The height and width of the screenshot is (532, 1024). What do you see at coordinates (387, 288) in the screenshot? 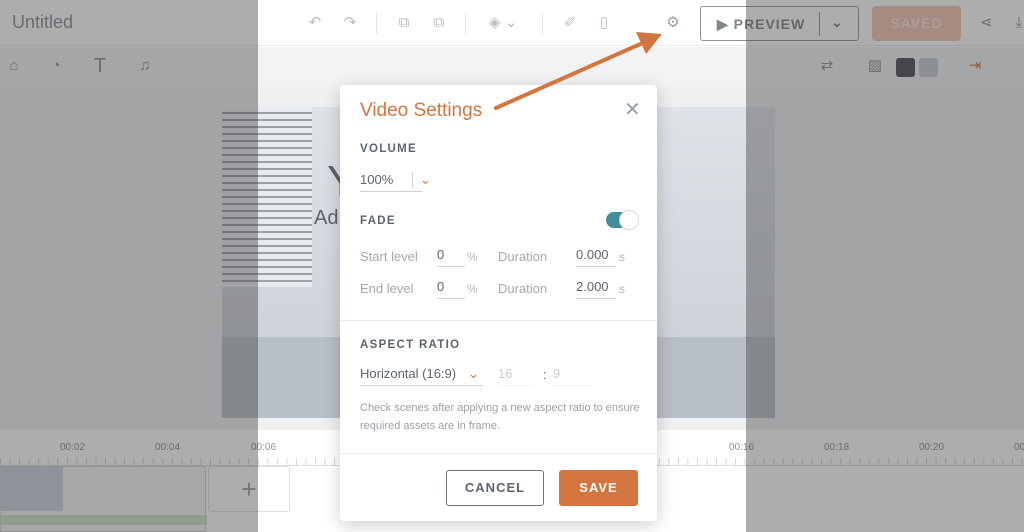
I see `end-level-label: End level` at bounding box center [387, 288].